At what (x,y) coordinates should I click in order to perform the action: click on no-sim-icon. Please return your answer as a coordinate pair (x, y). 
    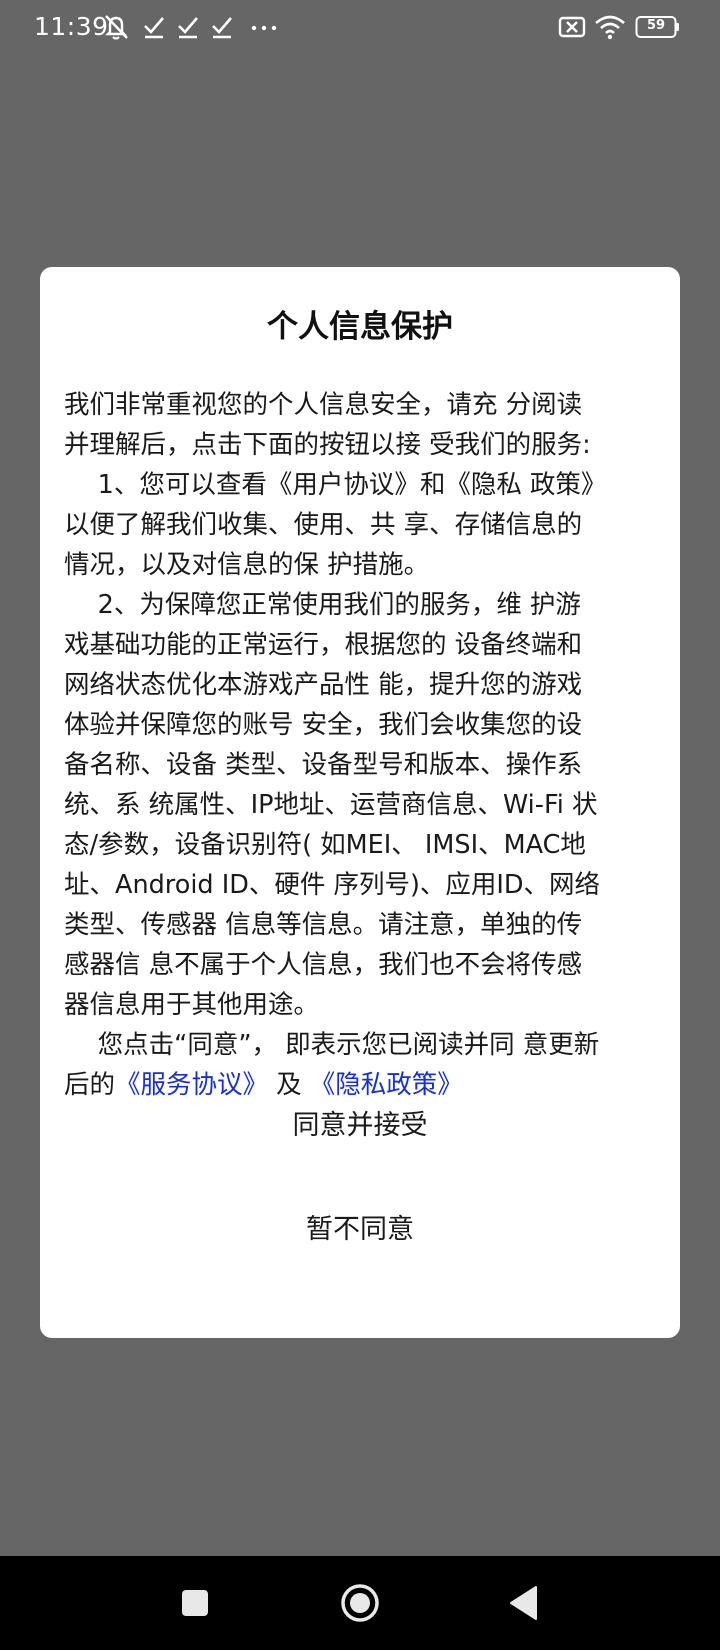
    Looking at the image, I should click on (572, 27).